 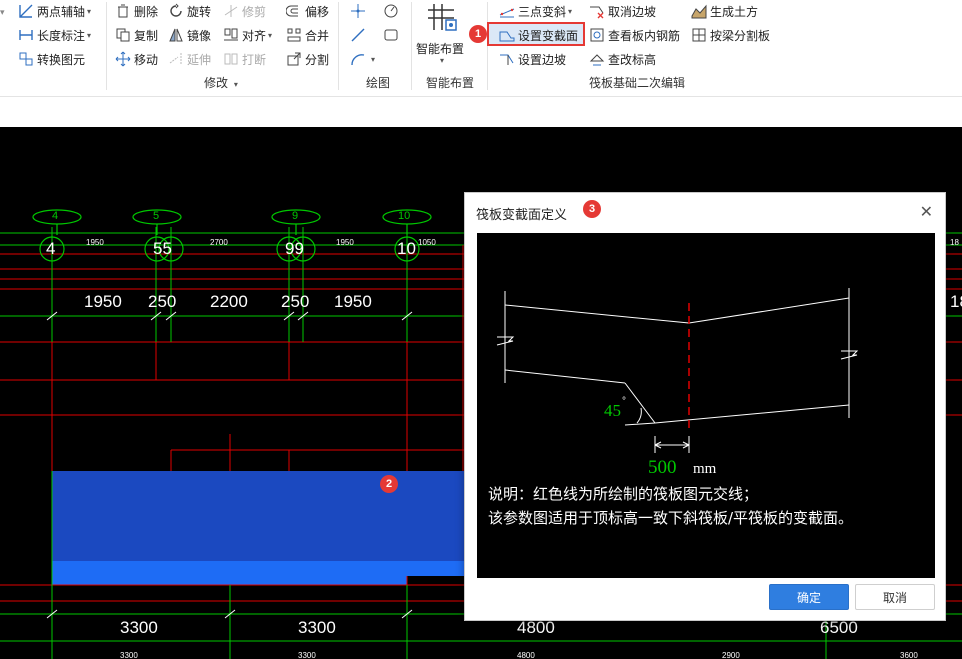 What do you see at coordinates (809, 597) in the screenshot?
I see `ok-button: 确定` at bounding box center [809, 597].